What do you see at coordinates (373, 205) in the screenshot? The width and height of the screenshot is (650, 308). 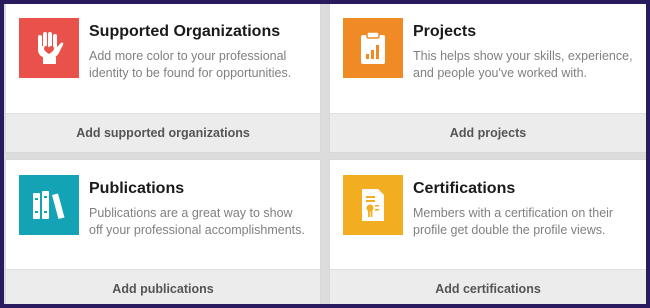 I see `certificate-icon` at bounding box center [373, 205].